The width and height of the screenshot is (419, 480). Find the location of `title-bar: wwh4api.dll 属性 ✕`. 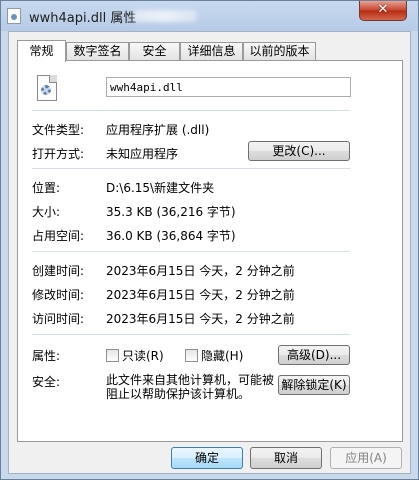

title-bar: wwh4api.dll 属性 ✕ is located at coordinates (209, 16).